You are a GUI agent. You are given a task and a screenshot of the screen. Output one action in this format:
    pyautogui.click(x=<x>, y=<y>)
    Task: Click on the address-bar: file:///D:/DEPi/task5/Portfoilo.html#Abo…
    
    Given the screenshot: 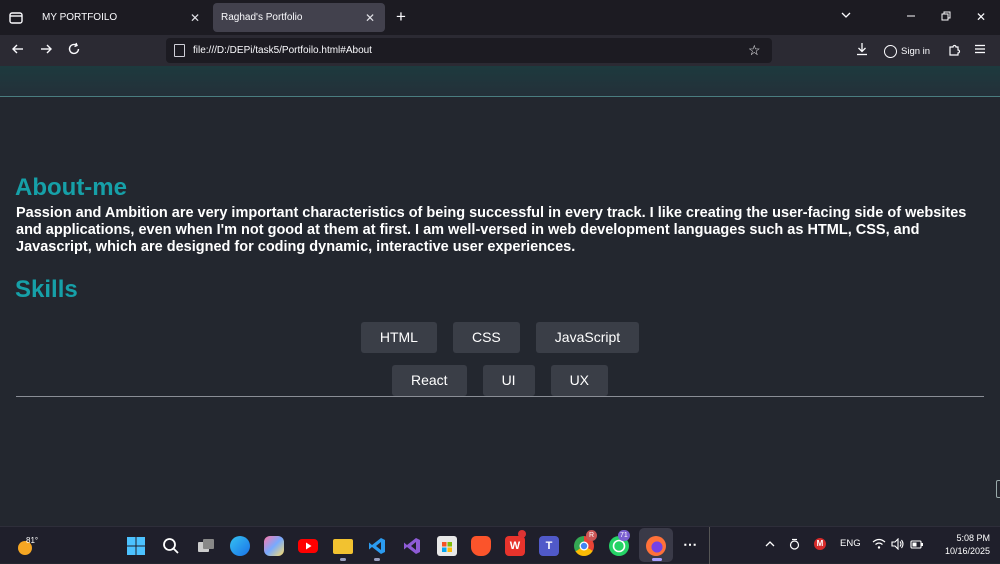 What is the action you would take?
    pyautogui.click(x=469, y=50)
    